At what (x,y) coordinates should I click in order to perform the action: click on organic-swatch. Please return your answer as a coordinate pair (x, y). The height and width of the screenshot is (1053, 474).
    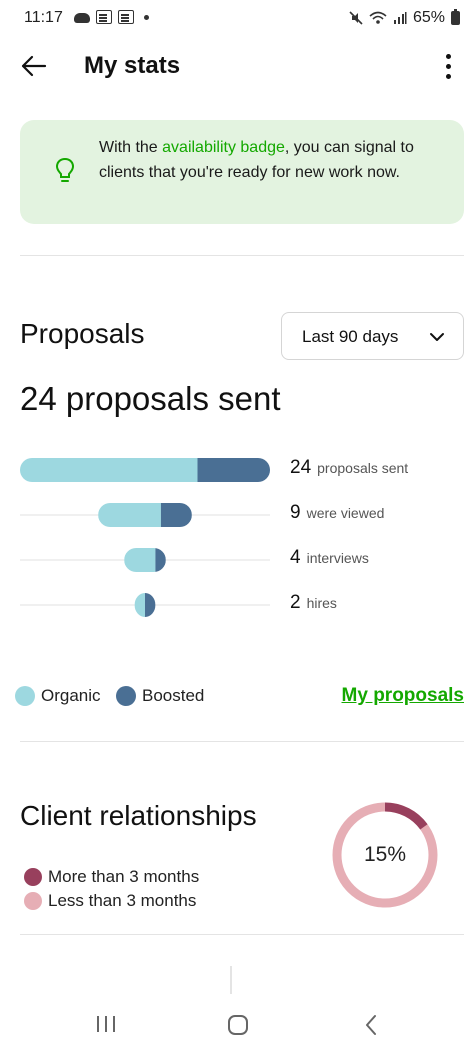
    Looking at the image, I should click on (25, 696).